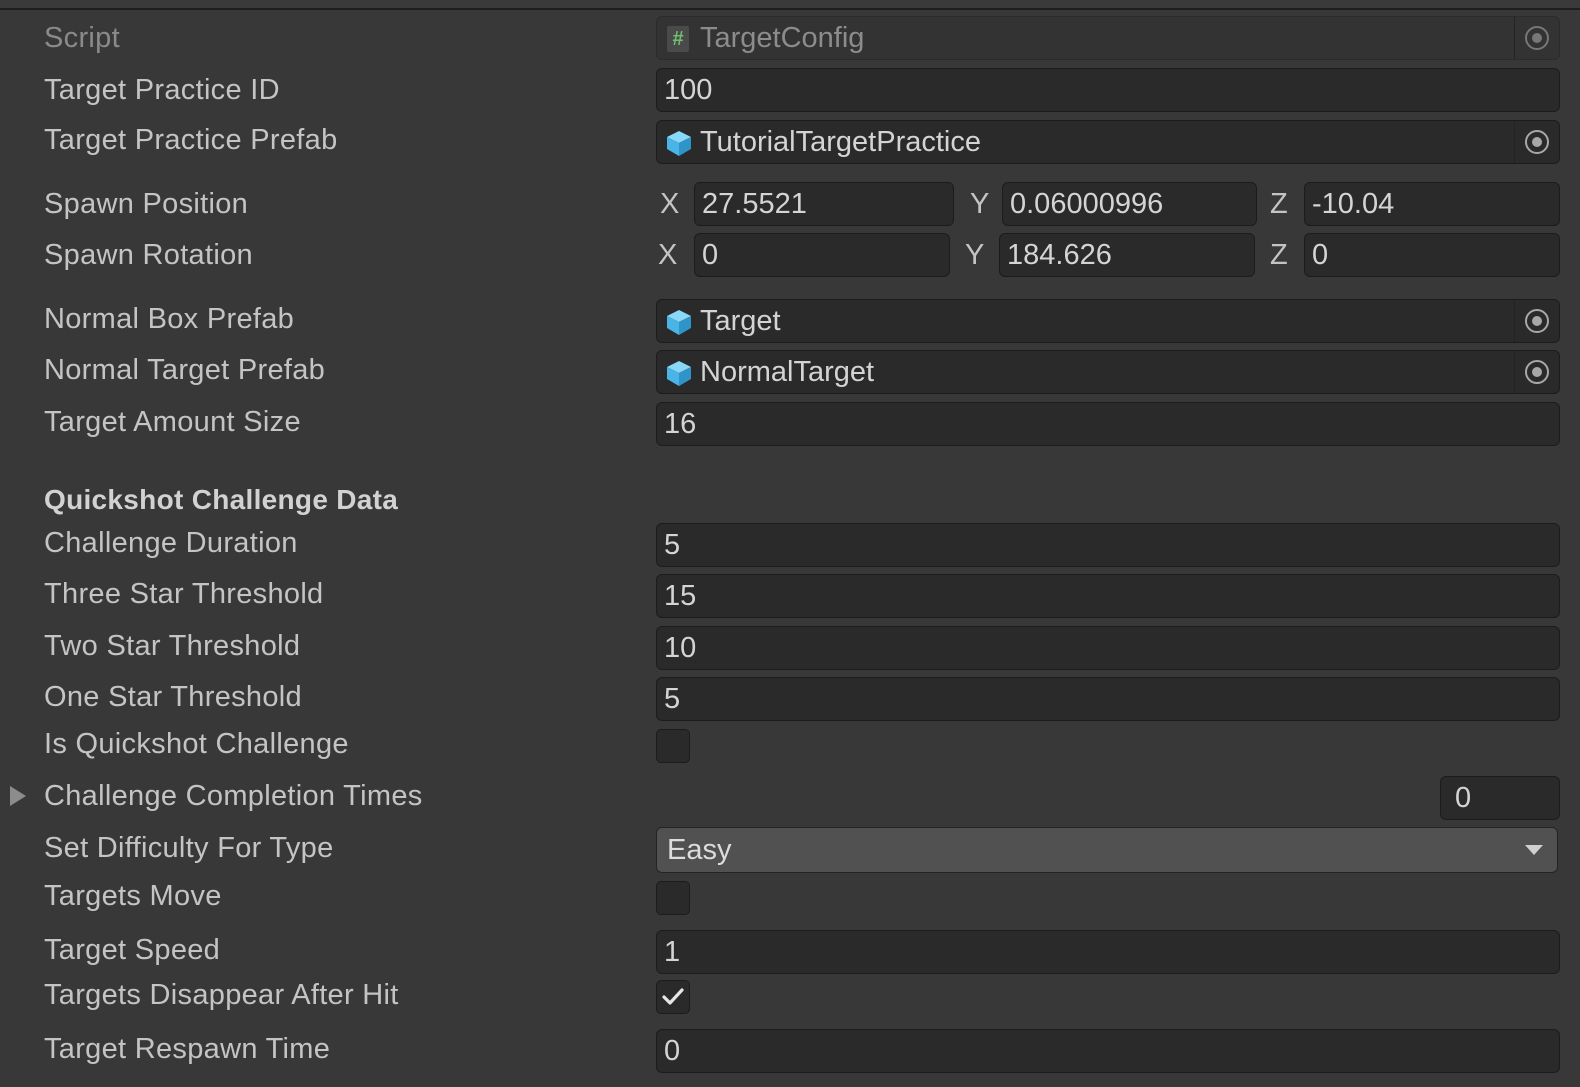 Image resolution: width=1580 pixels, height=1087 pixels. I want to click on three-star-threshold-input: 15, so click(1108, 596).